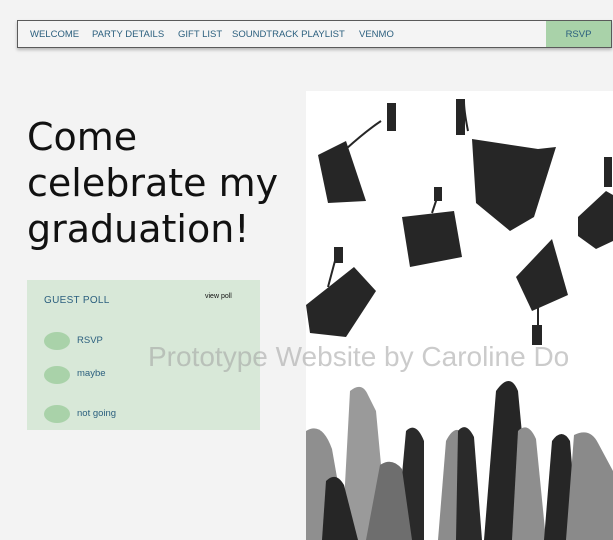 This screenshot has width=613, height=540. Describe the element at coordinates (57, 341) in the screenshot. I see `poll-option-rsvp-radio` at that location.